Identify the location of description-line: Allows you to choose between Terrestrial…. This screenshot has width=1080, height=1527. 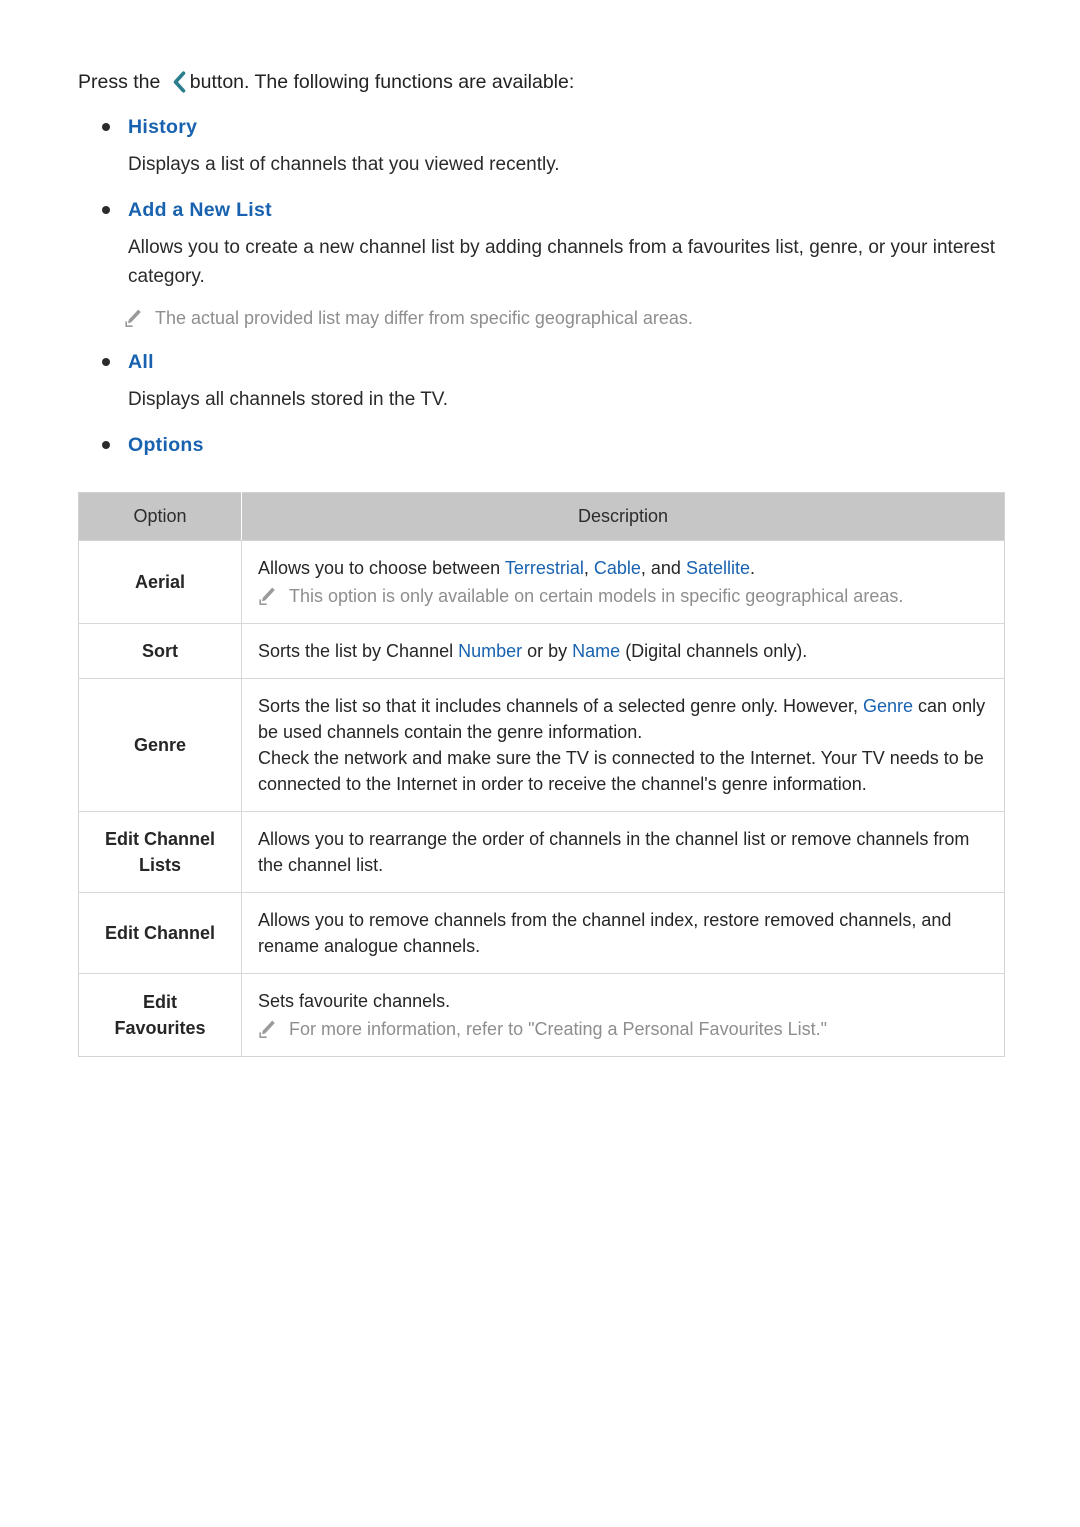
(623, 568).